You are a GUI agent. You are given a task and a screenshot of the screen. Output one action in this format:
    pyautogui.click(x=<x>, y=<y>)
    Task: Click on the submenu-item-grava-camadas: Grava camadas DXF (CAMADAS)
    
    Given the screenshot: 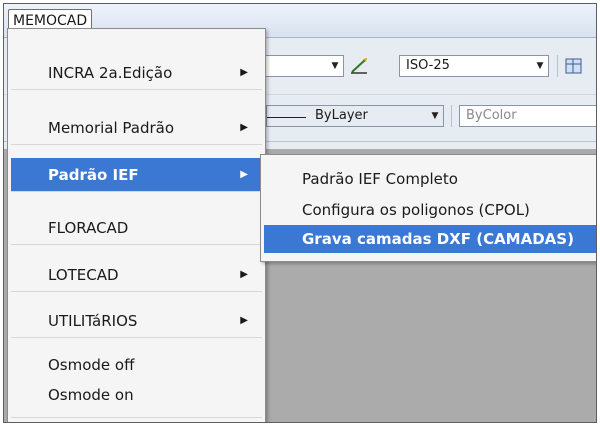 What is the action you would take?
    pyautogui.click(x=430, y=239)
    